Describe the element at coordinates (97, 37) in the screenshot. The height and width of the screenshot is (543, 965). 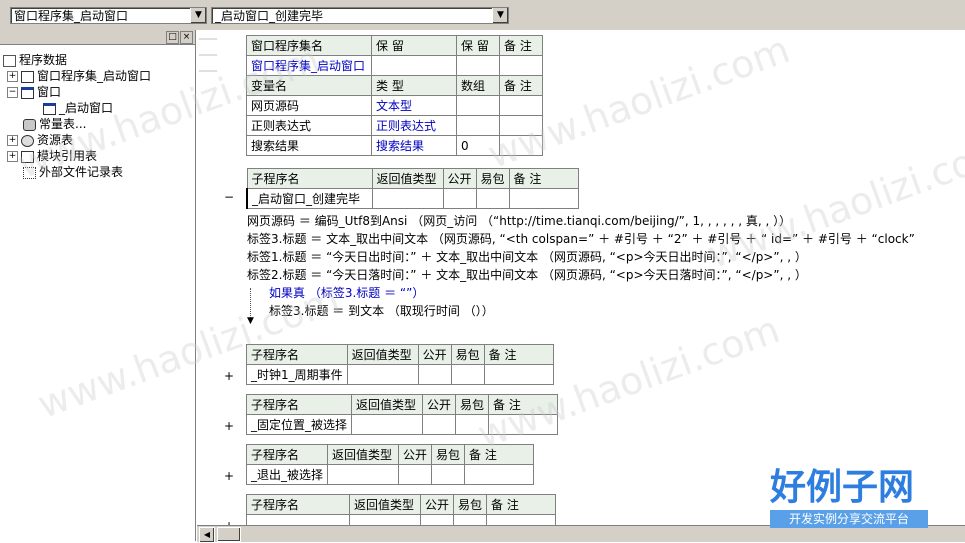
I see `panel-header: □ ×` at that location.